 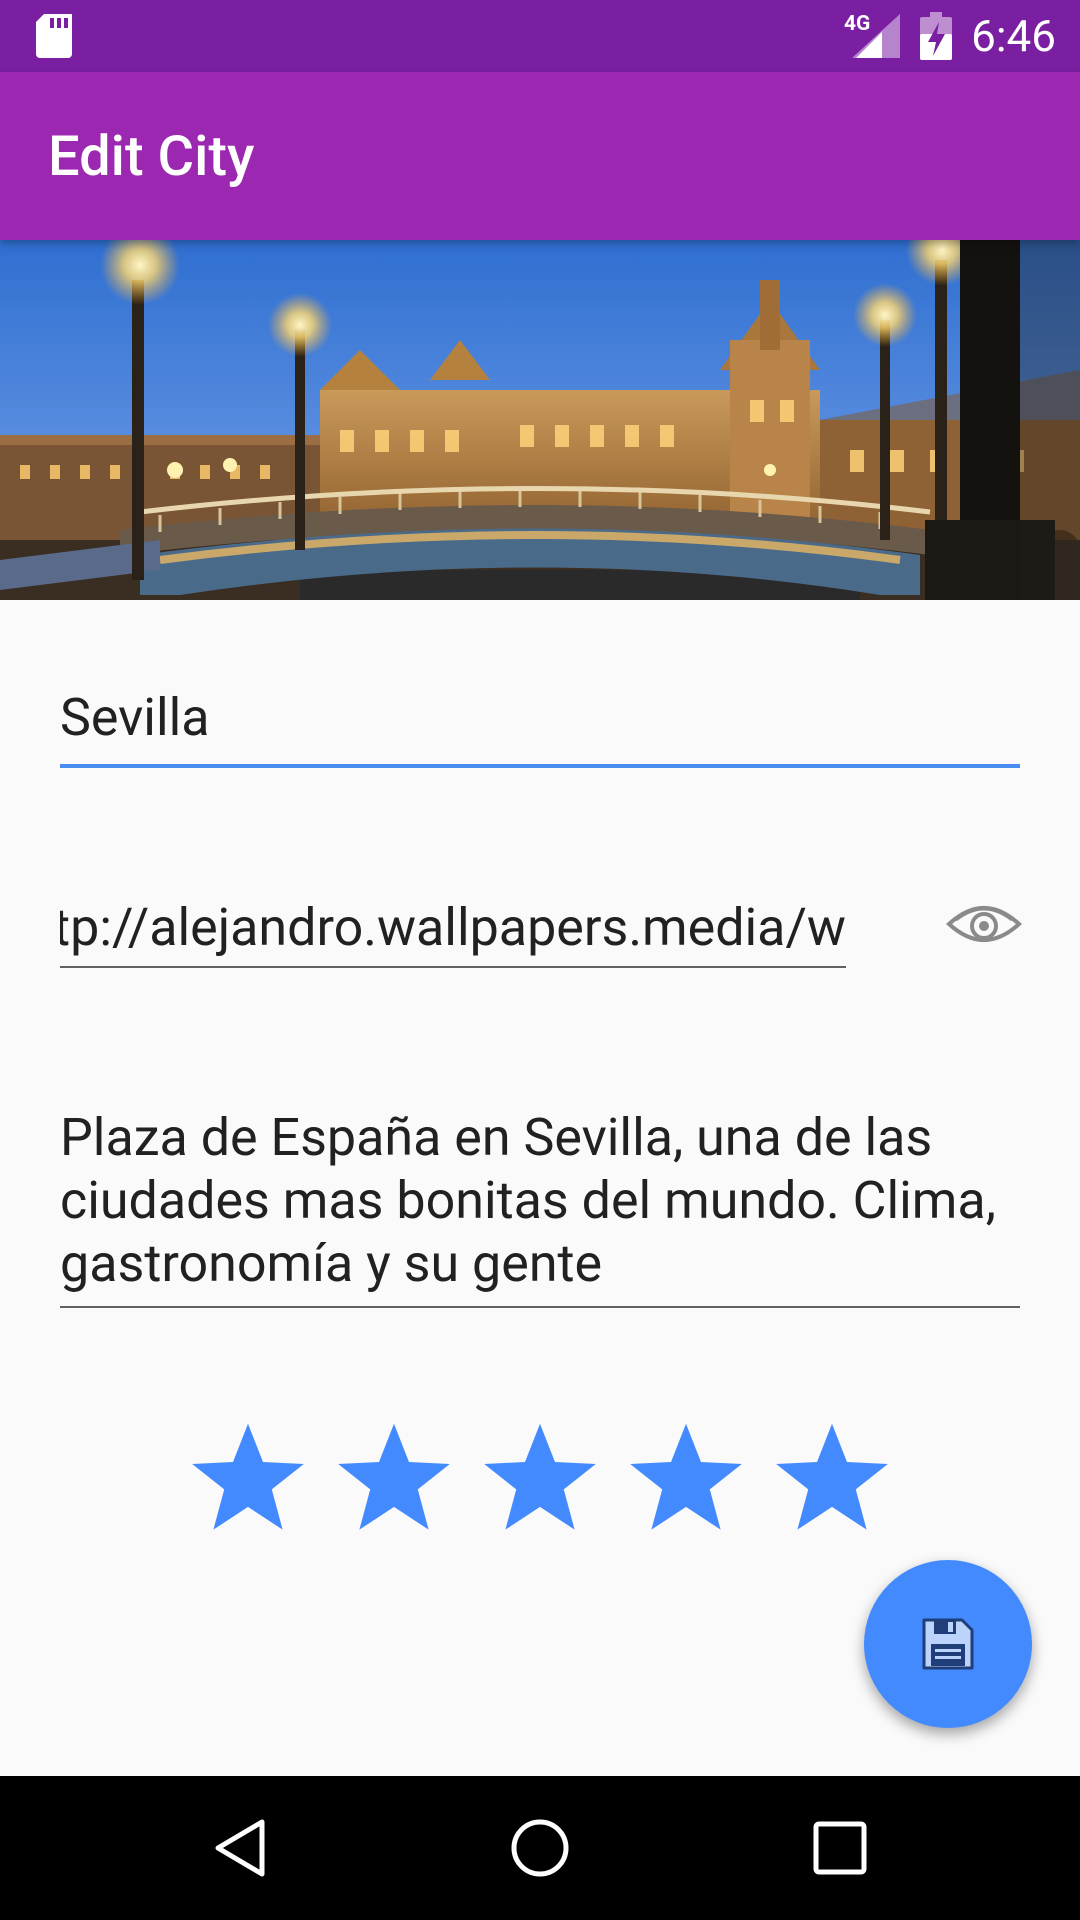 I want to click on recents-square-icon, so click(x=840, y=1848).